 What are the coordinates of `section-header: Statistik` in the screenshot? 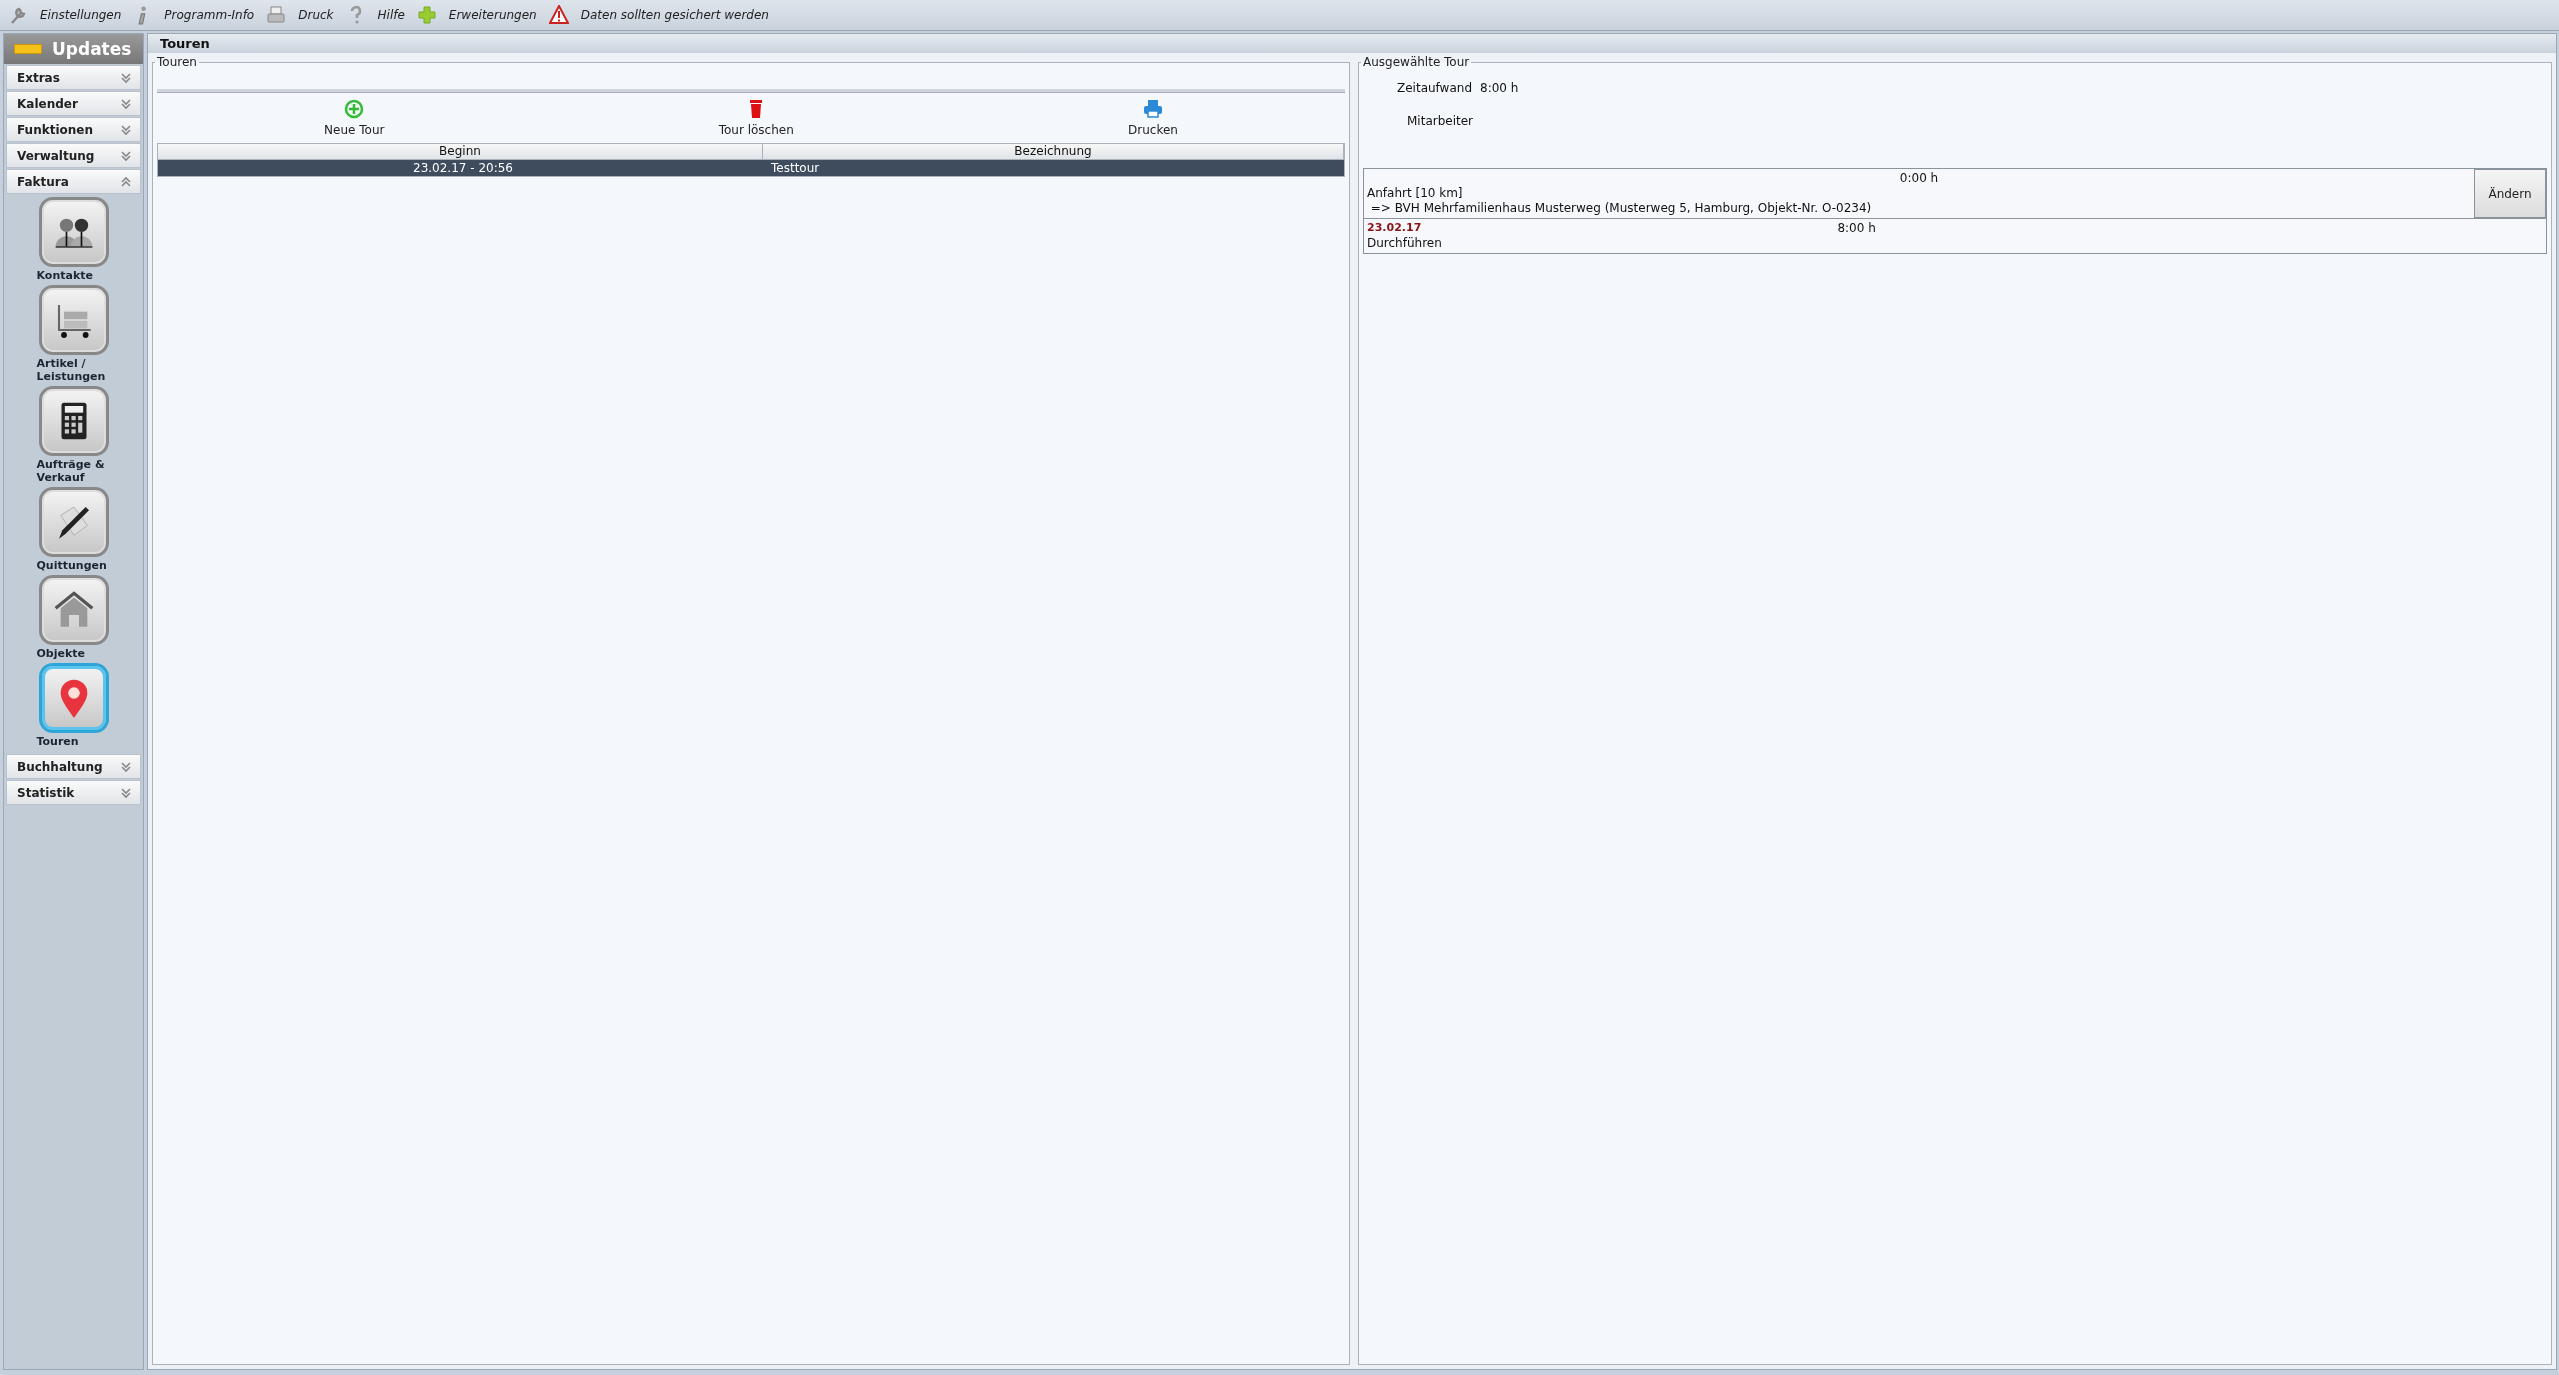 It's located at (73, 792).